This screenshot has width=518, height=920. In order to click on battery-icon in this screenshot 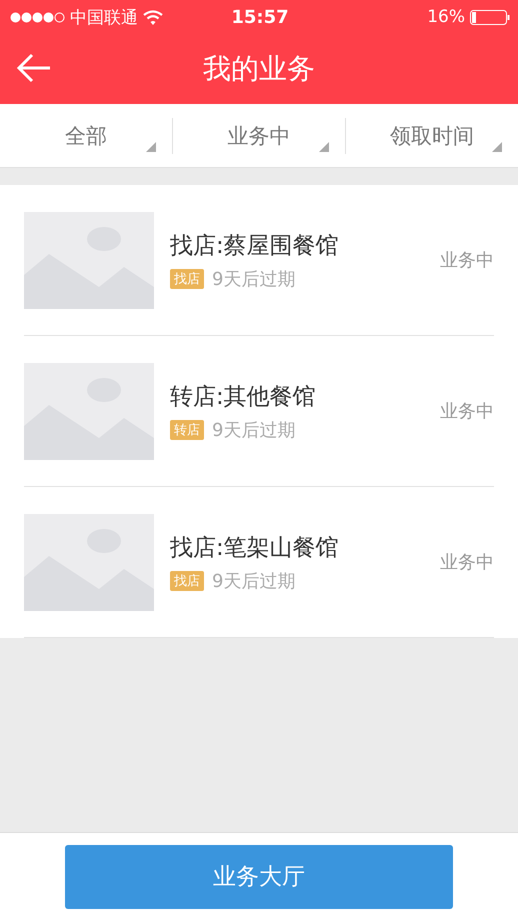, I will do `click(490, 17)`.